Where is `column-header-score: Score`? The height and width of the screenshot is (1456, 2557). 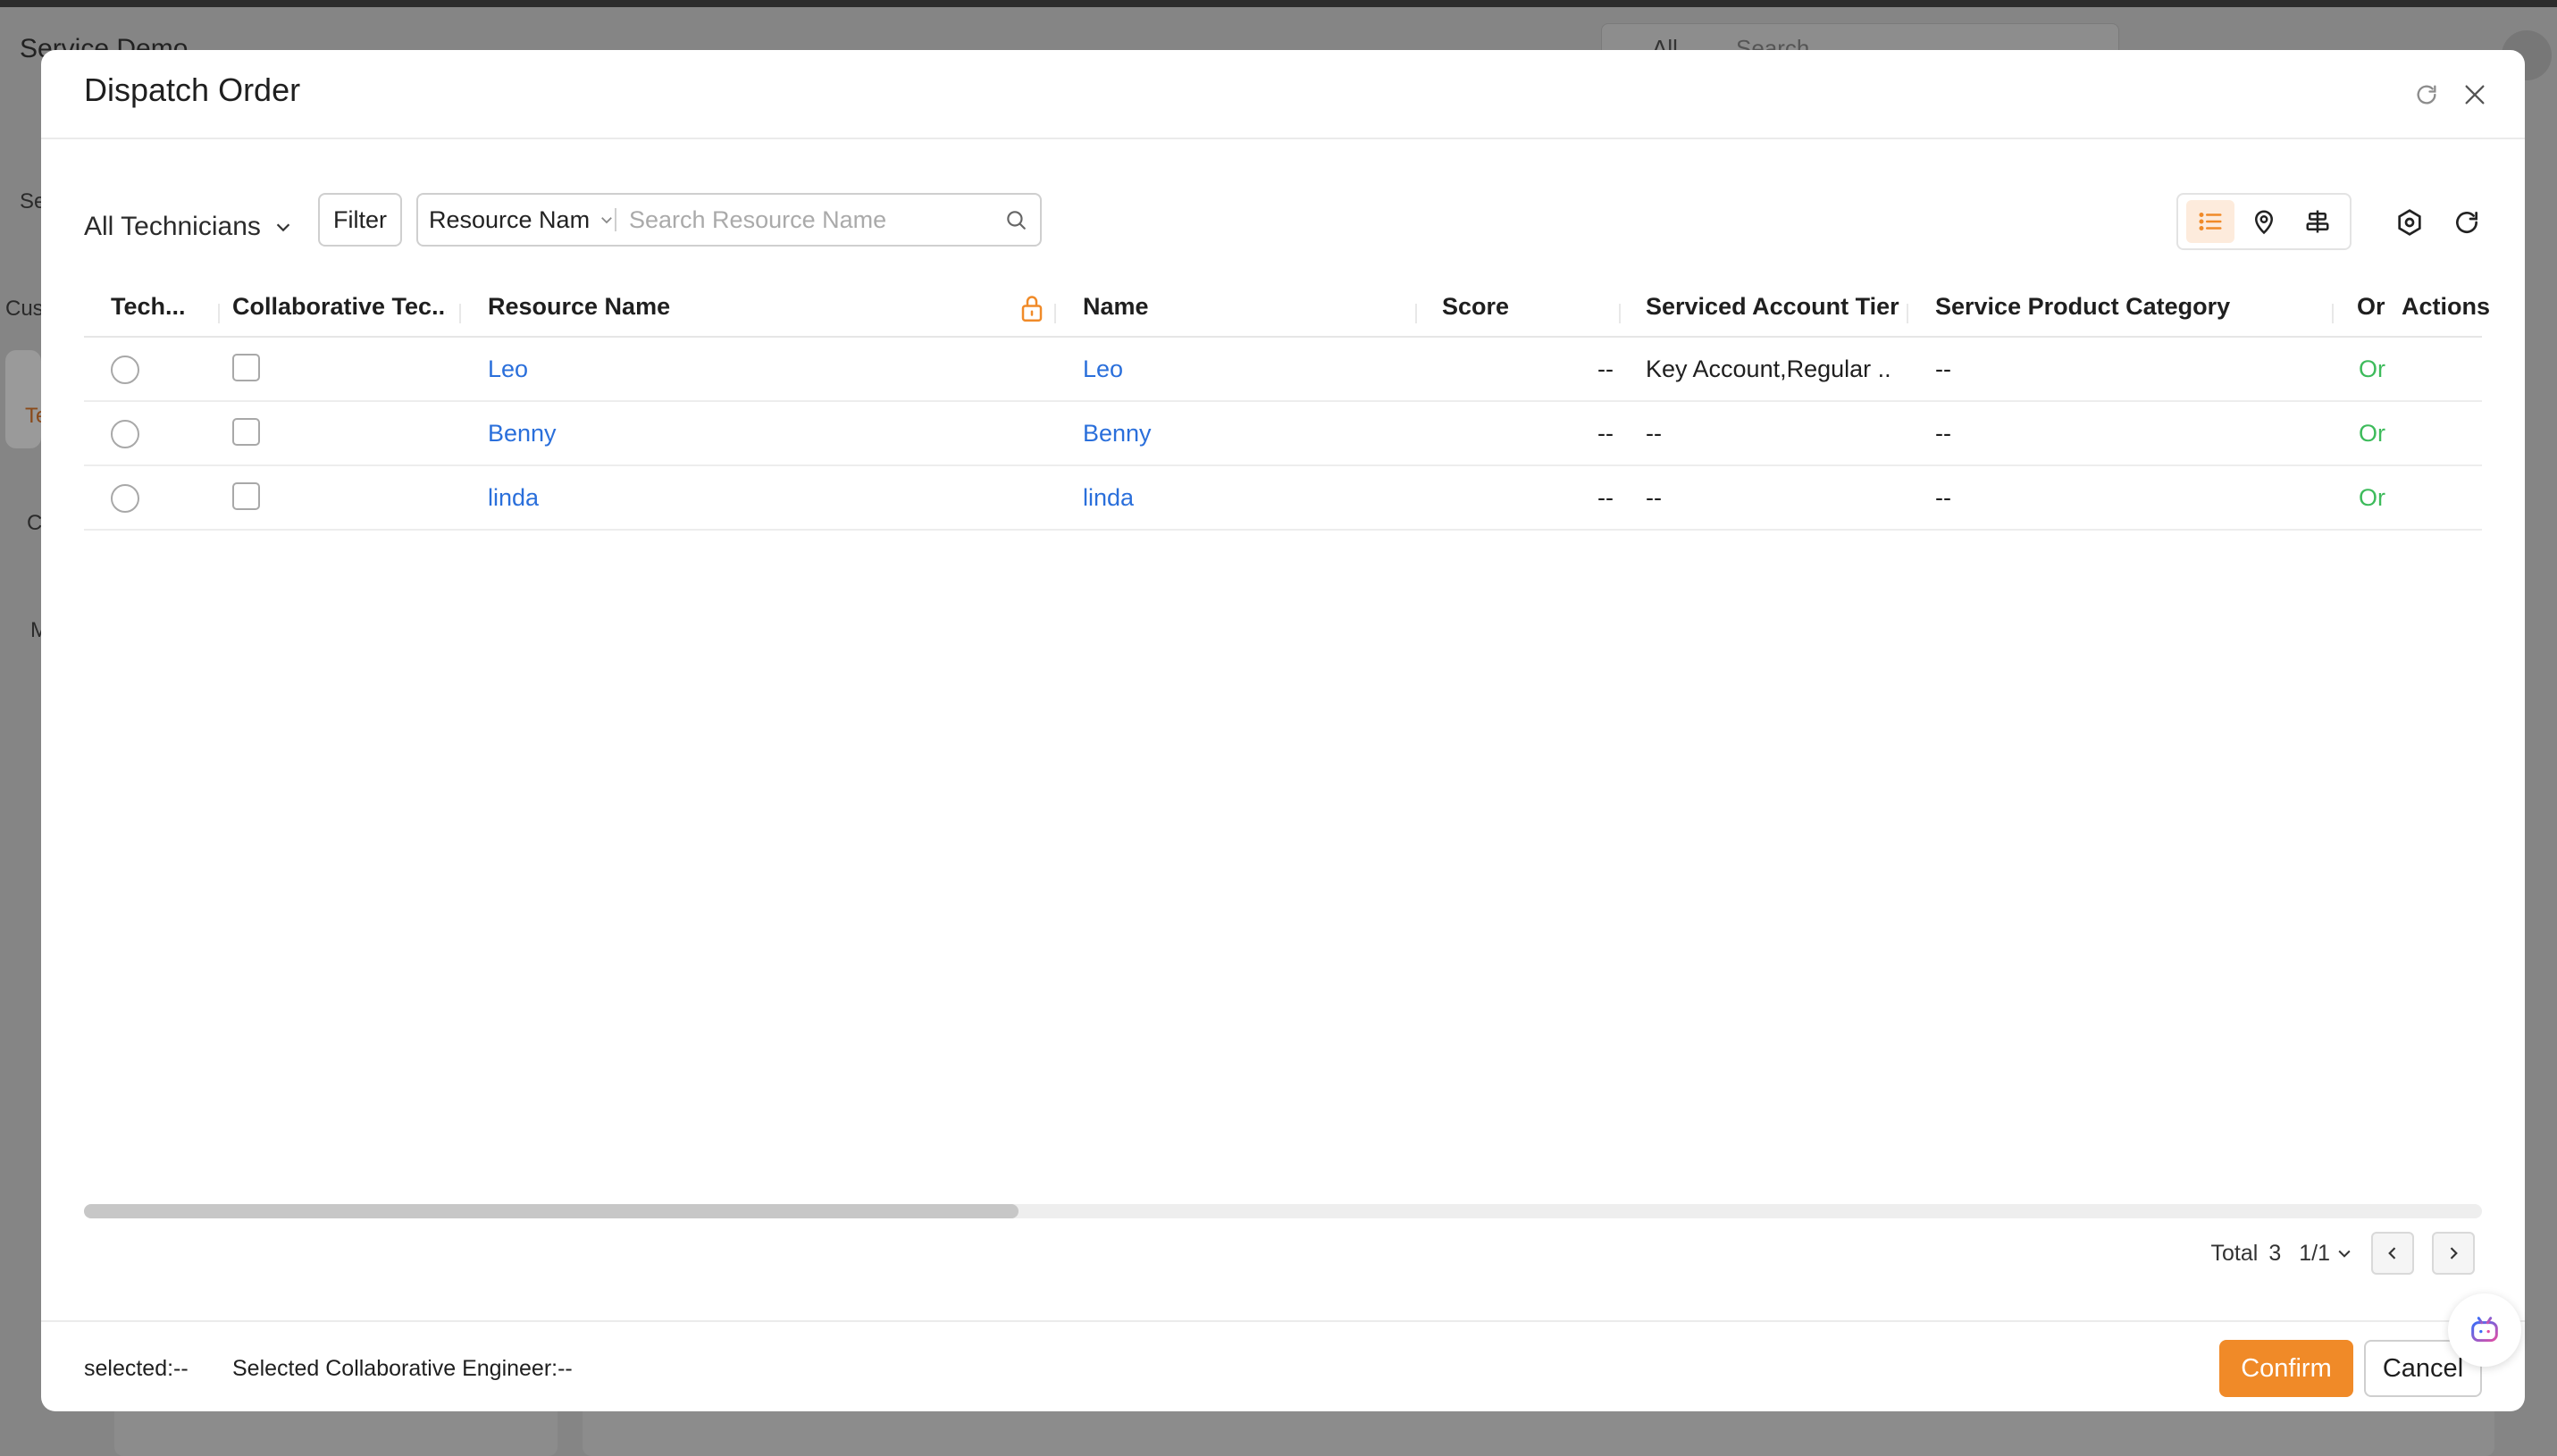
column-header-score: Score is located at coordinates (1532, 307).